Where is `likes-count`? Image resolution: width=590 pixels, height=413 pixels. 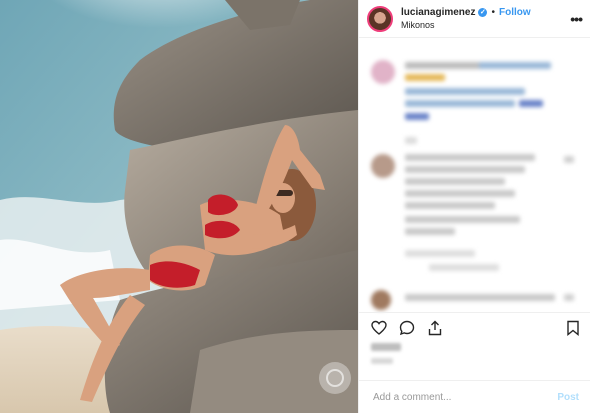 likes-count is located at coordinates (386, 347).